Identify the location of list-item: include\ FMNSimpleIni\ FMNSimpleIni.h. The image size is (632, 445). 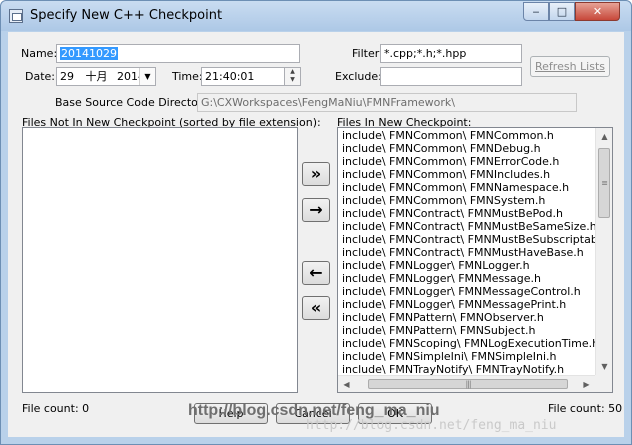
(467, 356).